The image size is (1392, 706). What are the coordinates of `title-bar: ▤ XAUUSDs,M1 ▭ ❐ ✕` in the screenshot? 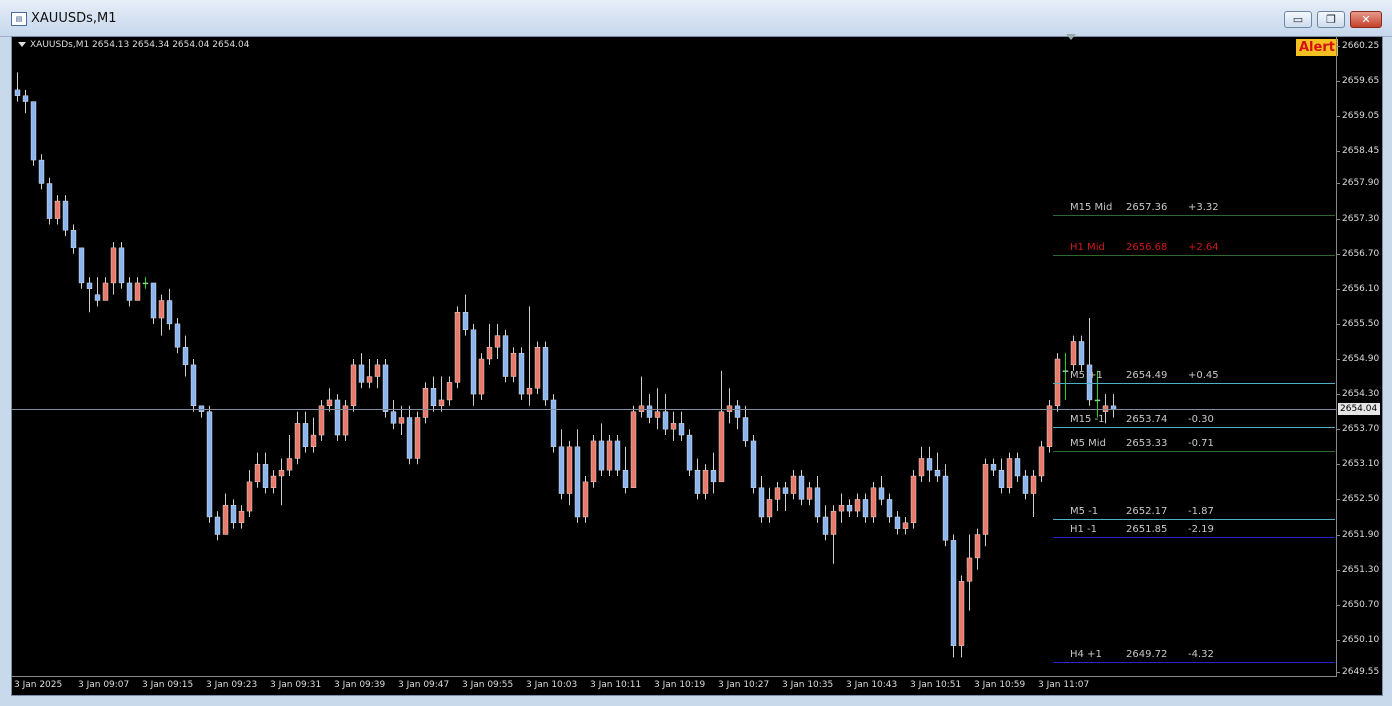 It's located at (696, 18).